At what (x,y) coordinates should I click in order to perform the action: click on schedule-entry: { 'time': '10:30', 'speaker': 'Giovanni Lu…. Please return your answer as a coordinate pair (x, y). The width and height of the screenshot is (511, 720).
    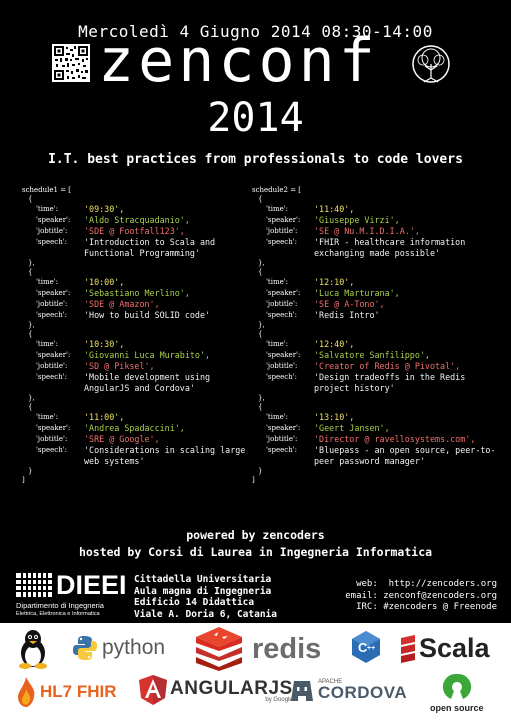
    Looking at the image, I should click on (137, 366).